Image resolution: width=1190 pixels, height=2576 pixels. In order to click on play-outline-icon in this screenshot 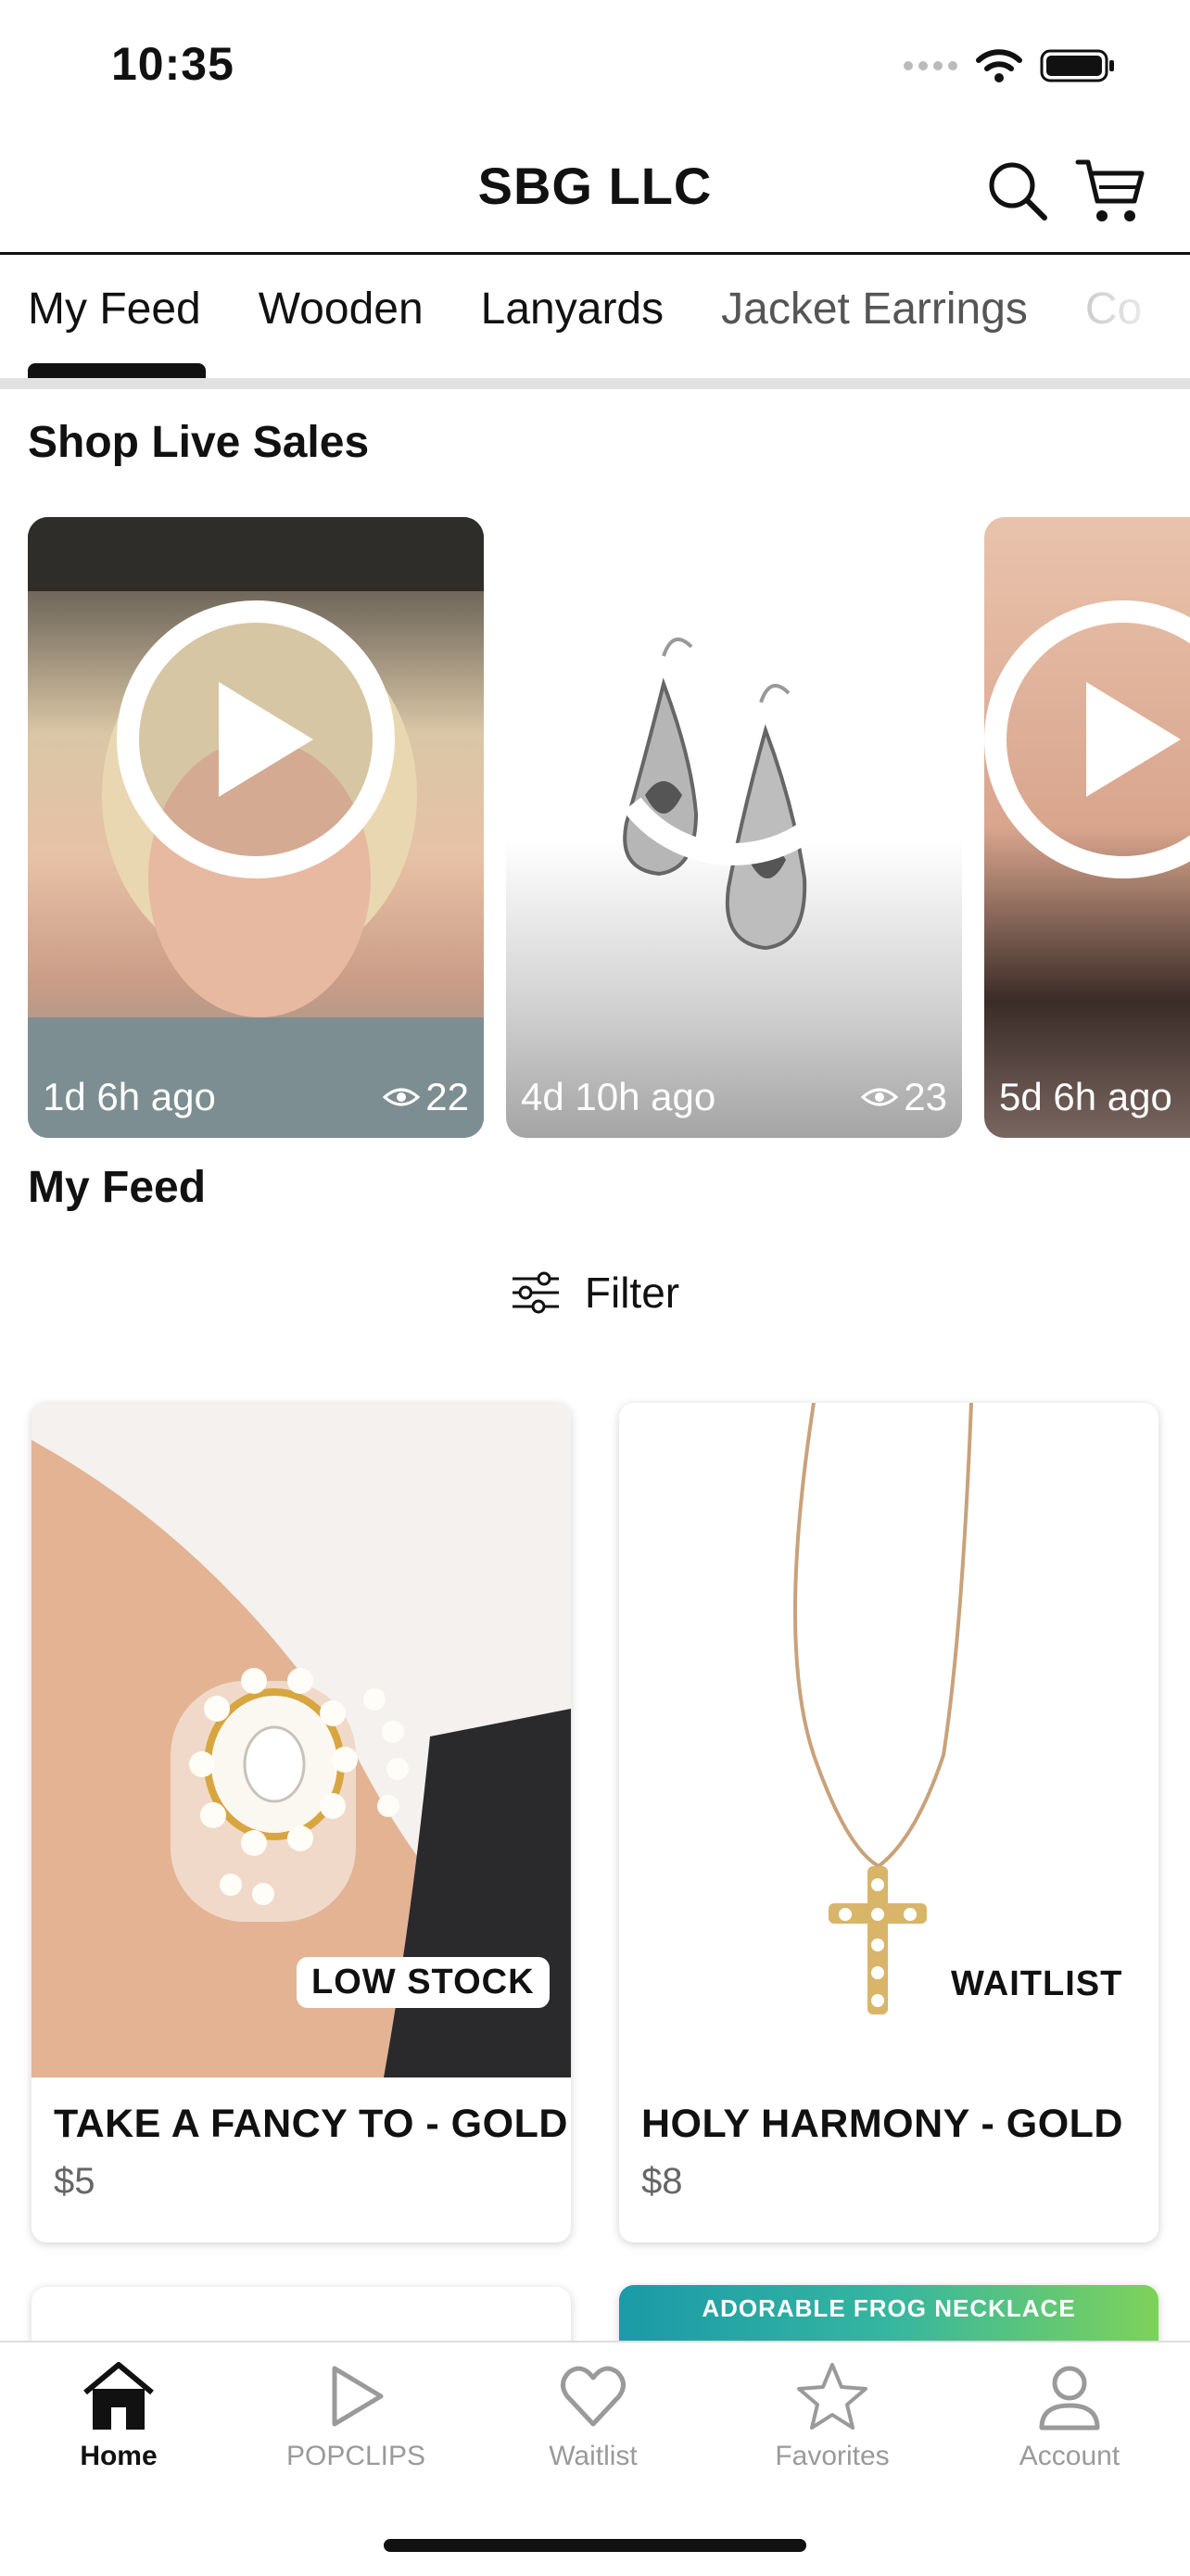, I will do `click(358, 2396)`.